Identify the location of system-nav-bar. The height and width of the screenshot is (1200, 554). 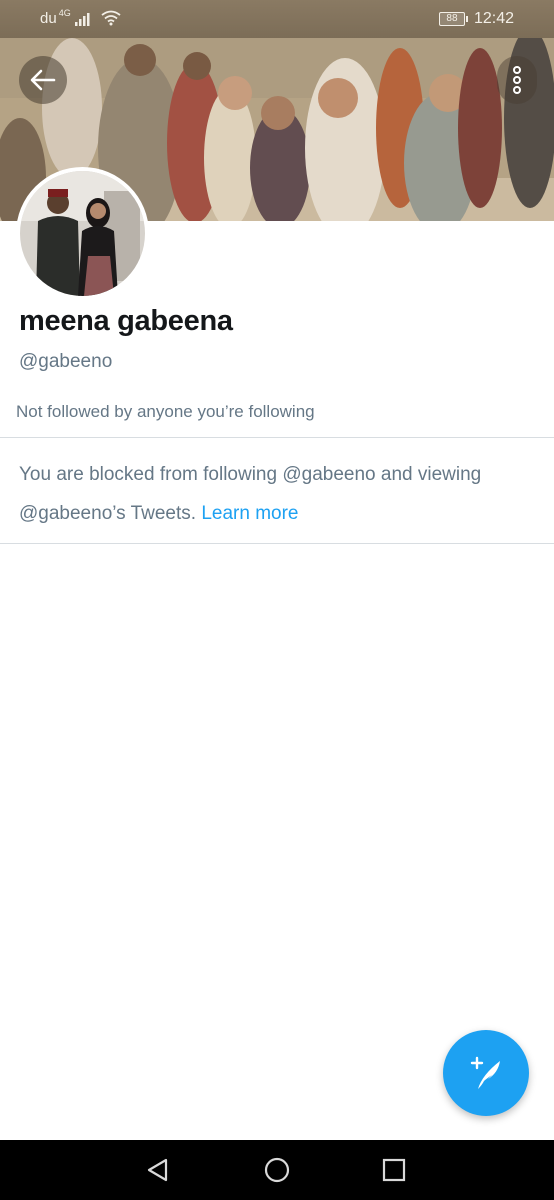
(277, 1170).